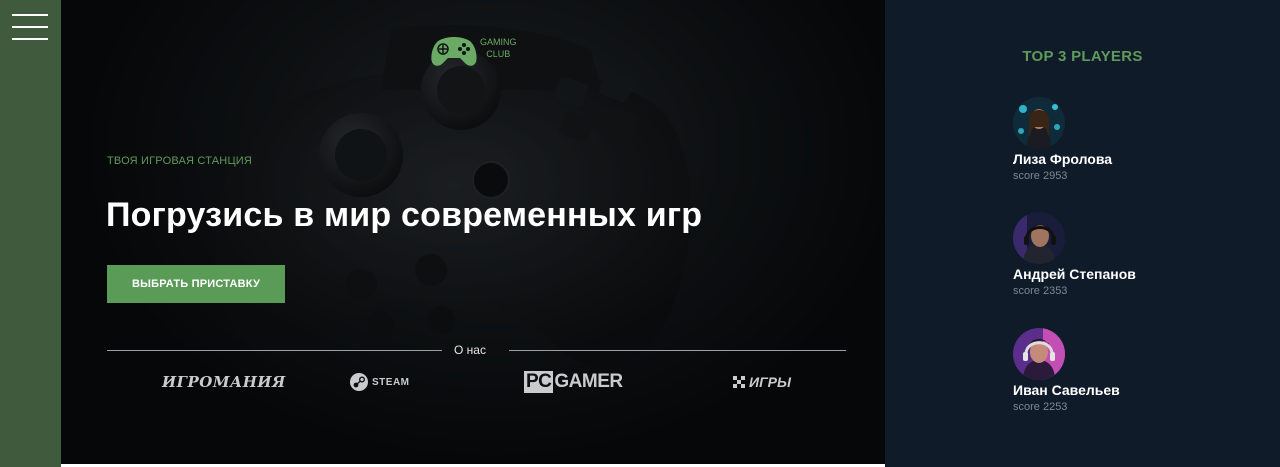 The height and width of the screenshot is (467, 1280). What do you see at coordinates (274, 350) in the screenshot?
I see `divider-left` at bounding box center [274, 350].